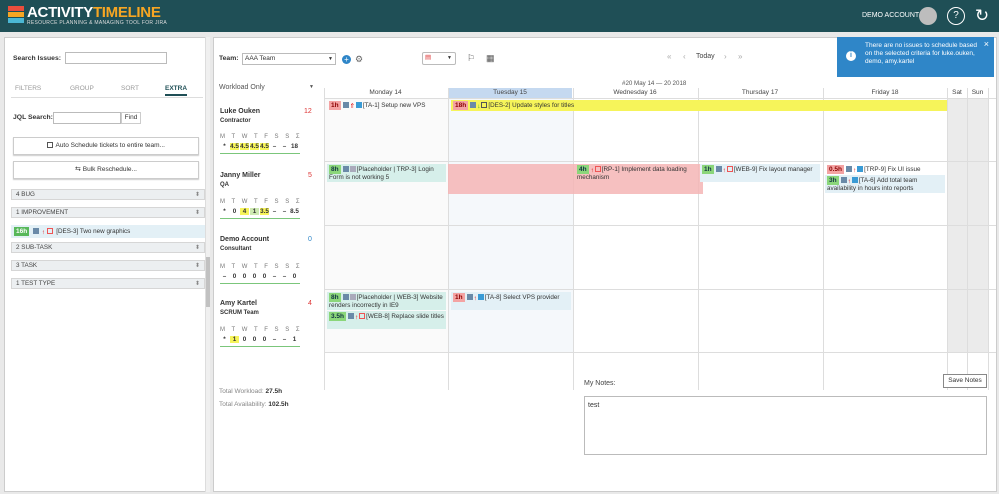  Describe the element at coordinates (130, 88) in the screenshot. I see `tab-sort: SORT` at that location.